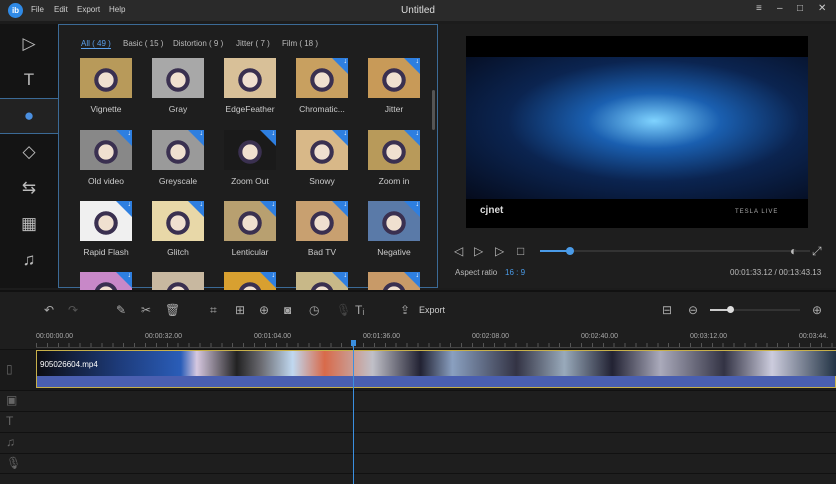 The width and height of the screenshot is (836, 484). I want to click on effect-item: ↓ Snowy, so click(322, 158).